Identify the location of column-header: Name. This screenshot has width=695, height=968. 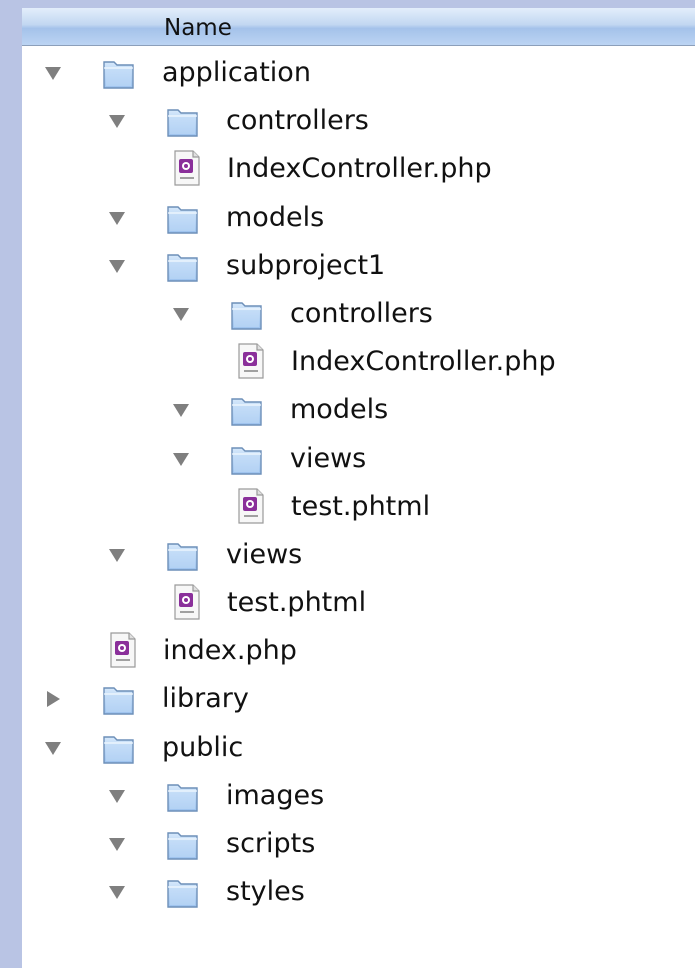
(358, 27).